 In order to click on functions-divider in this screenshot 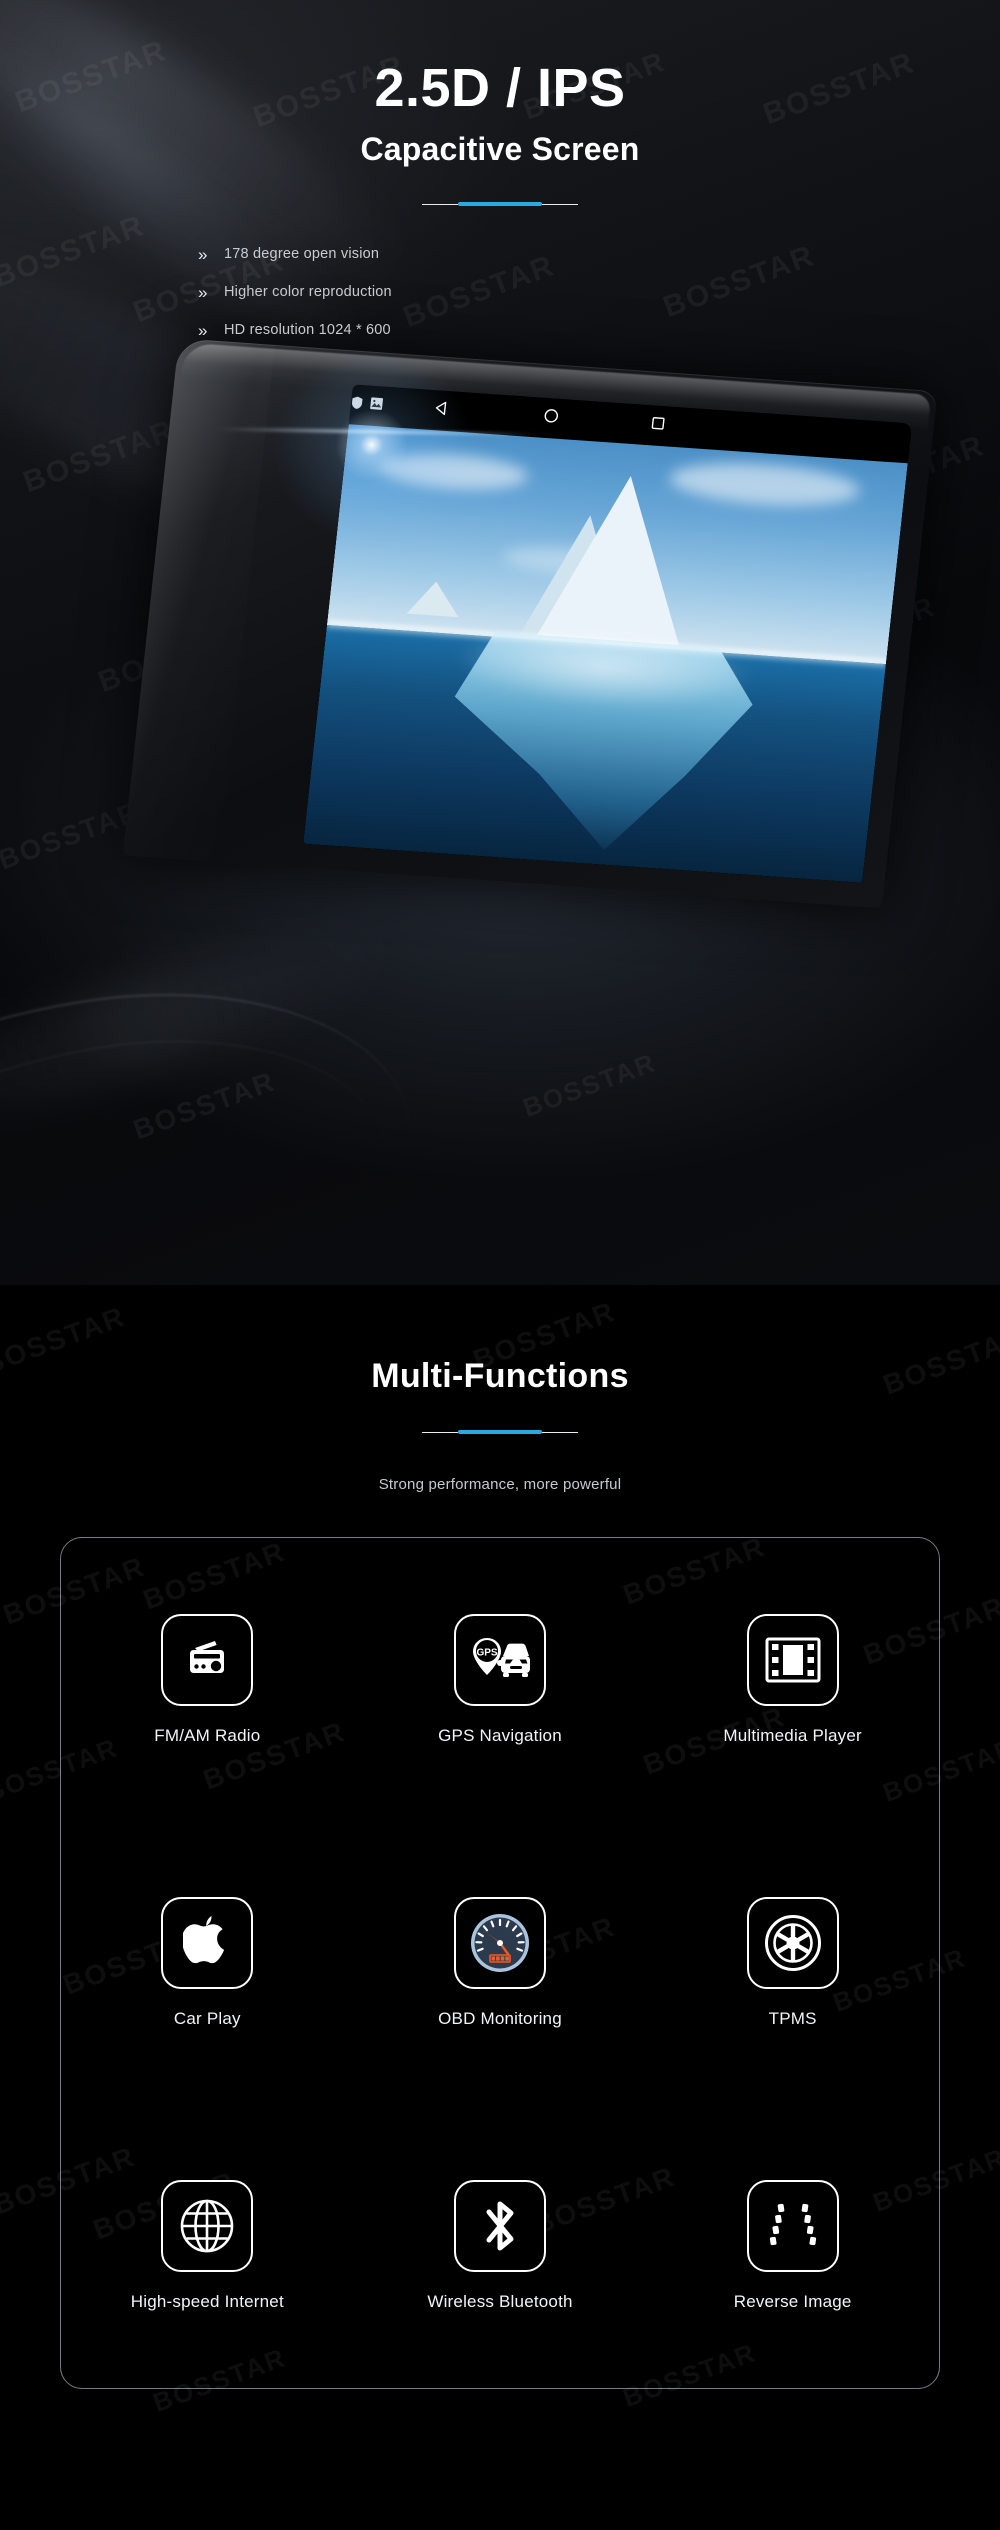, I will do `click(500, 1432)`.